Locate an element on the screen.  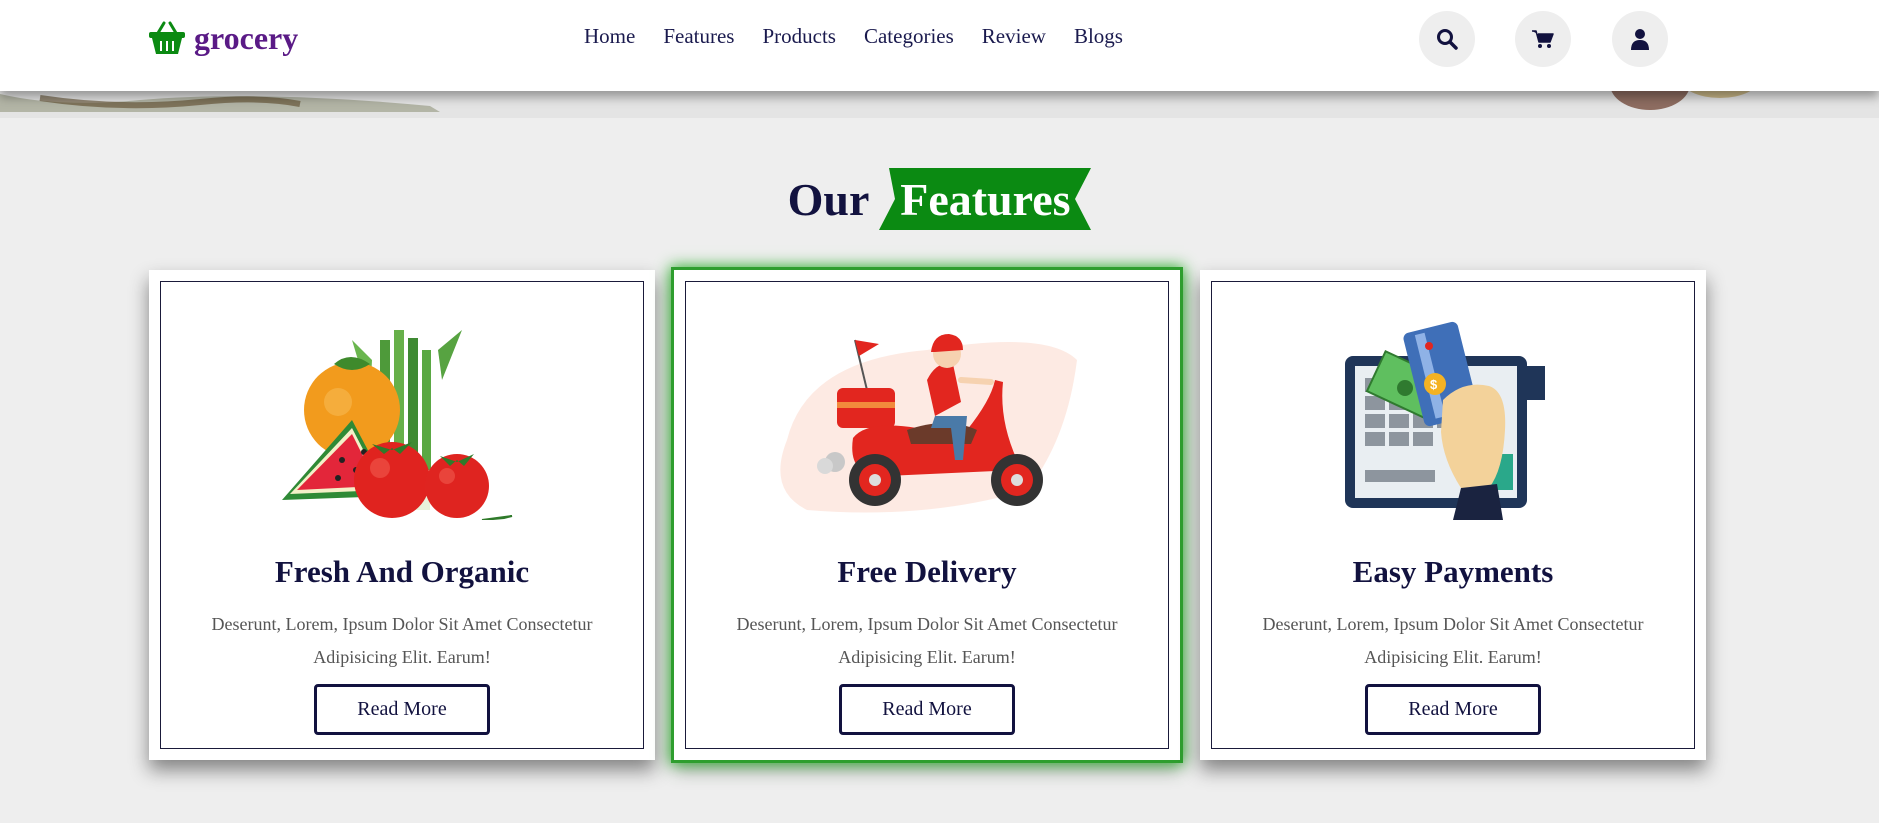
search-button is located at coordinates (1447, 39).